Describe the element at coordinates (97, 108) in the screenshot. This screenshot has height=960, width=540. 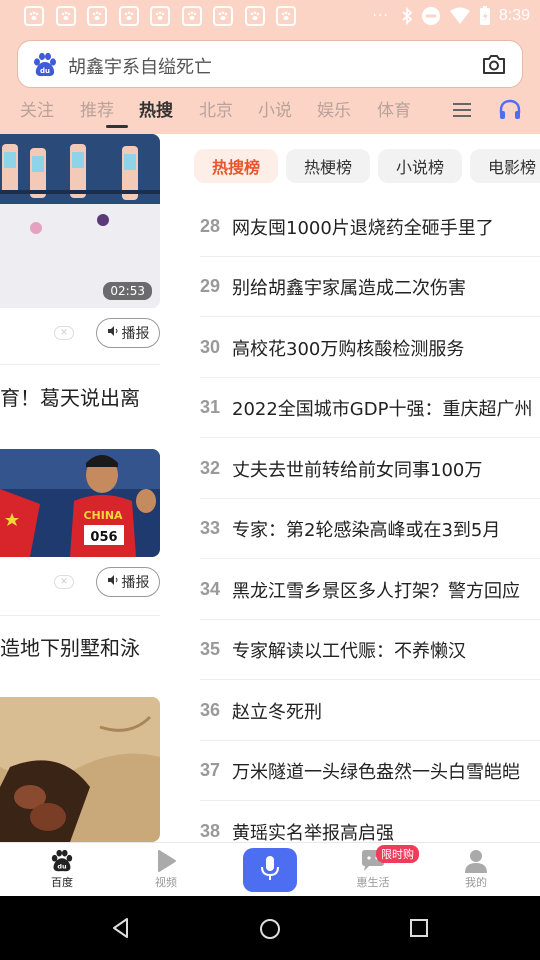
I see `tab-recommend: 推荐` at that location.